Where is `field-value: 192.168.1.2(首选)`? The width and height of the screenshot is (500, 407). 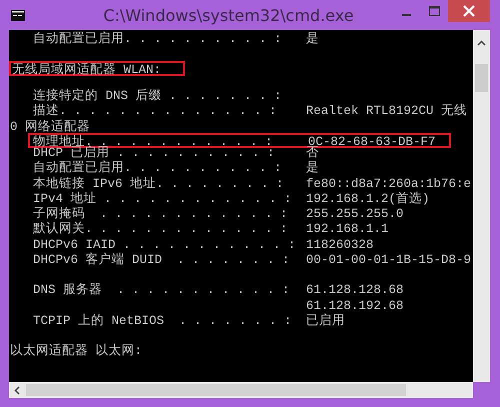
field-value: 192.168.1.2(首选) is located at coordinates (368, 199).